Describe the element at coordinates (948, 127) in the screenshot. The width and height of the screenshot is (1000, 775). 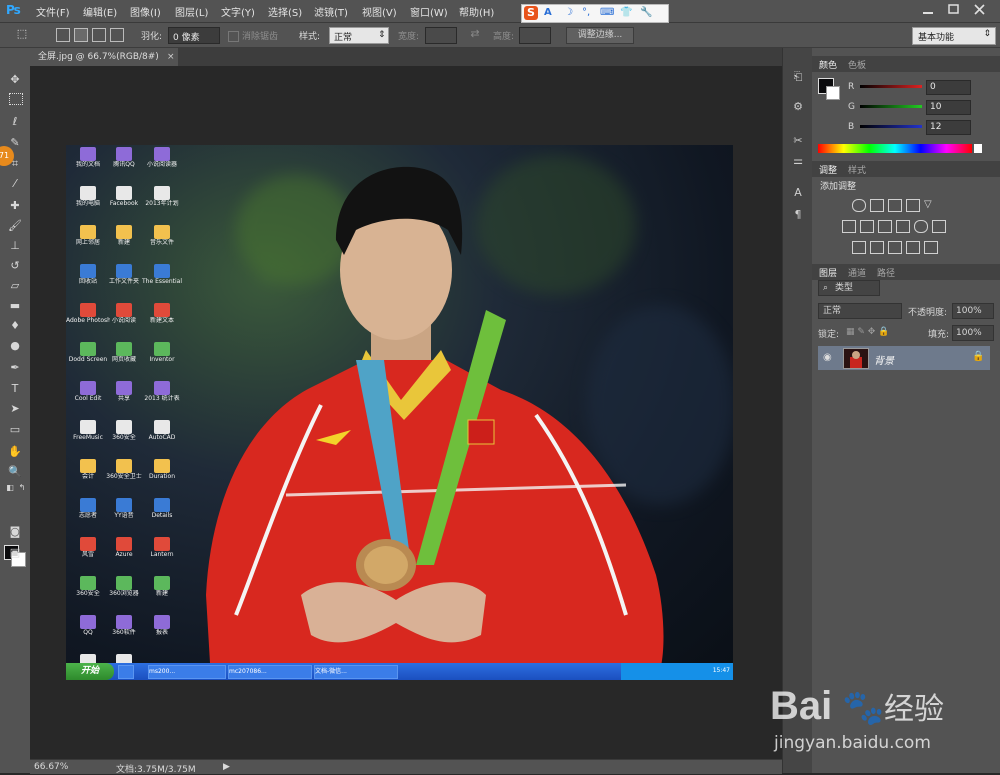
I see `b-value: 12` at that location.